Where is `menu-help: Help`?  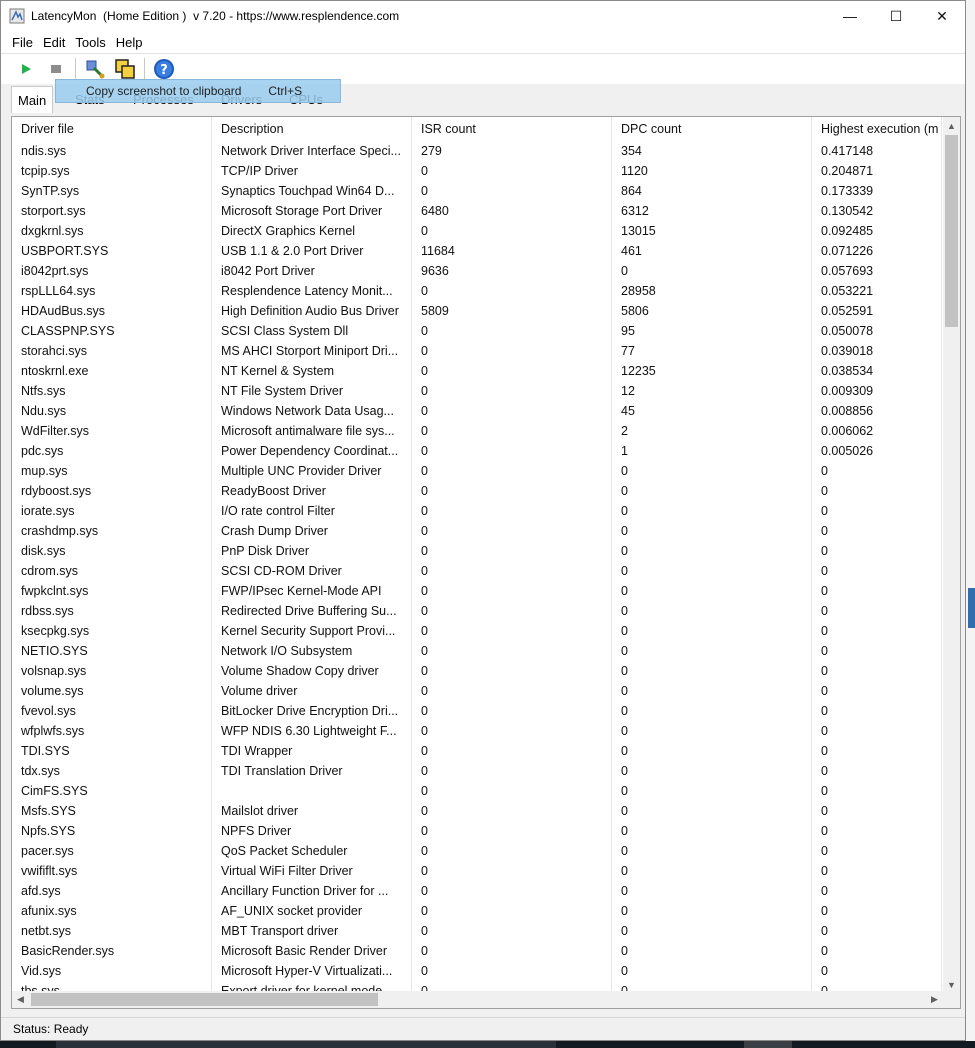
menu-help: Help is located at coordinates (129, 42).